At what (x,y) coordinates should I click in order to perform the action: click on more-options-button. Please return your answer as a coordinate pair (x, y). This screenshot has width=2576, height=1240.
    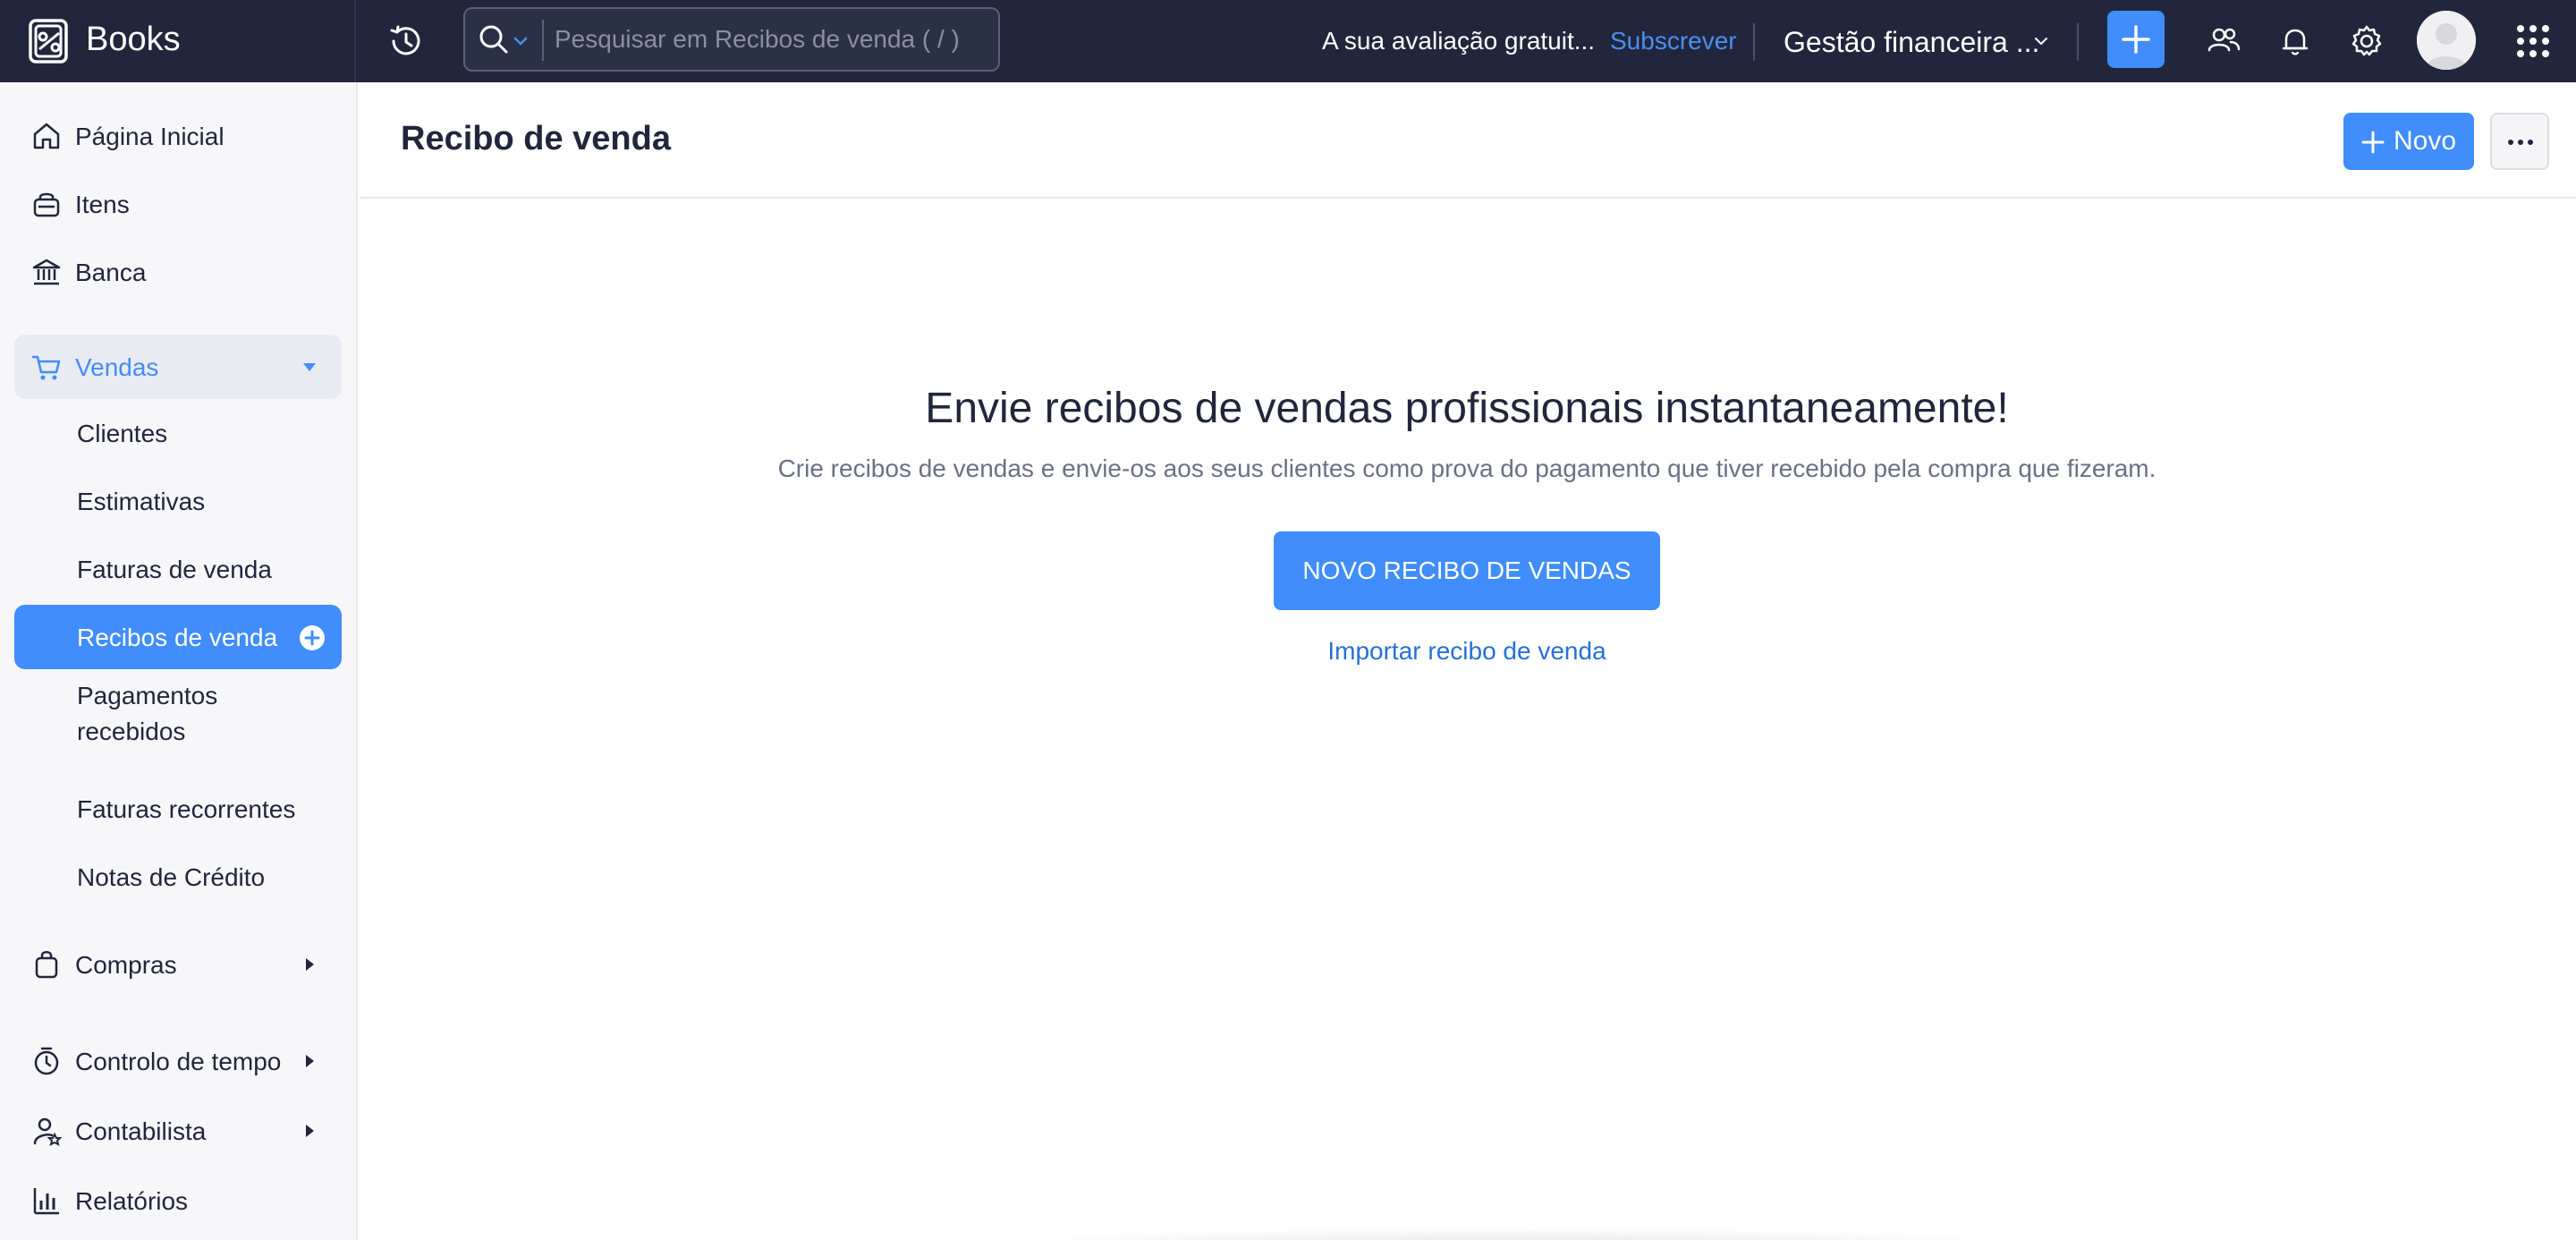
    Looking at the image, I should click on (2519, 141).